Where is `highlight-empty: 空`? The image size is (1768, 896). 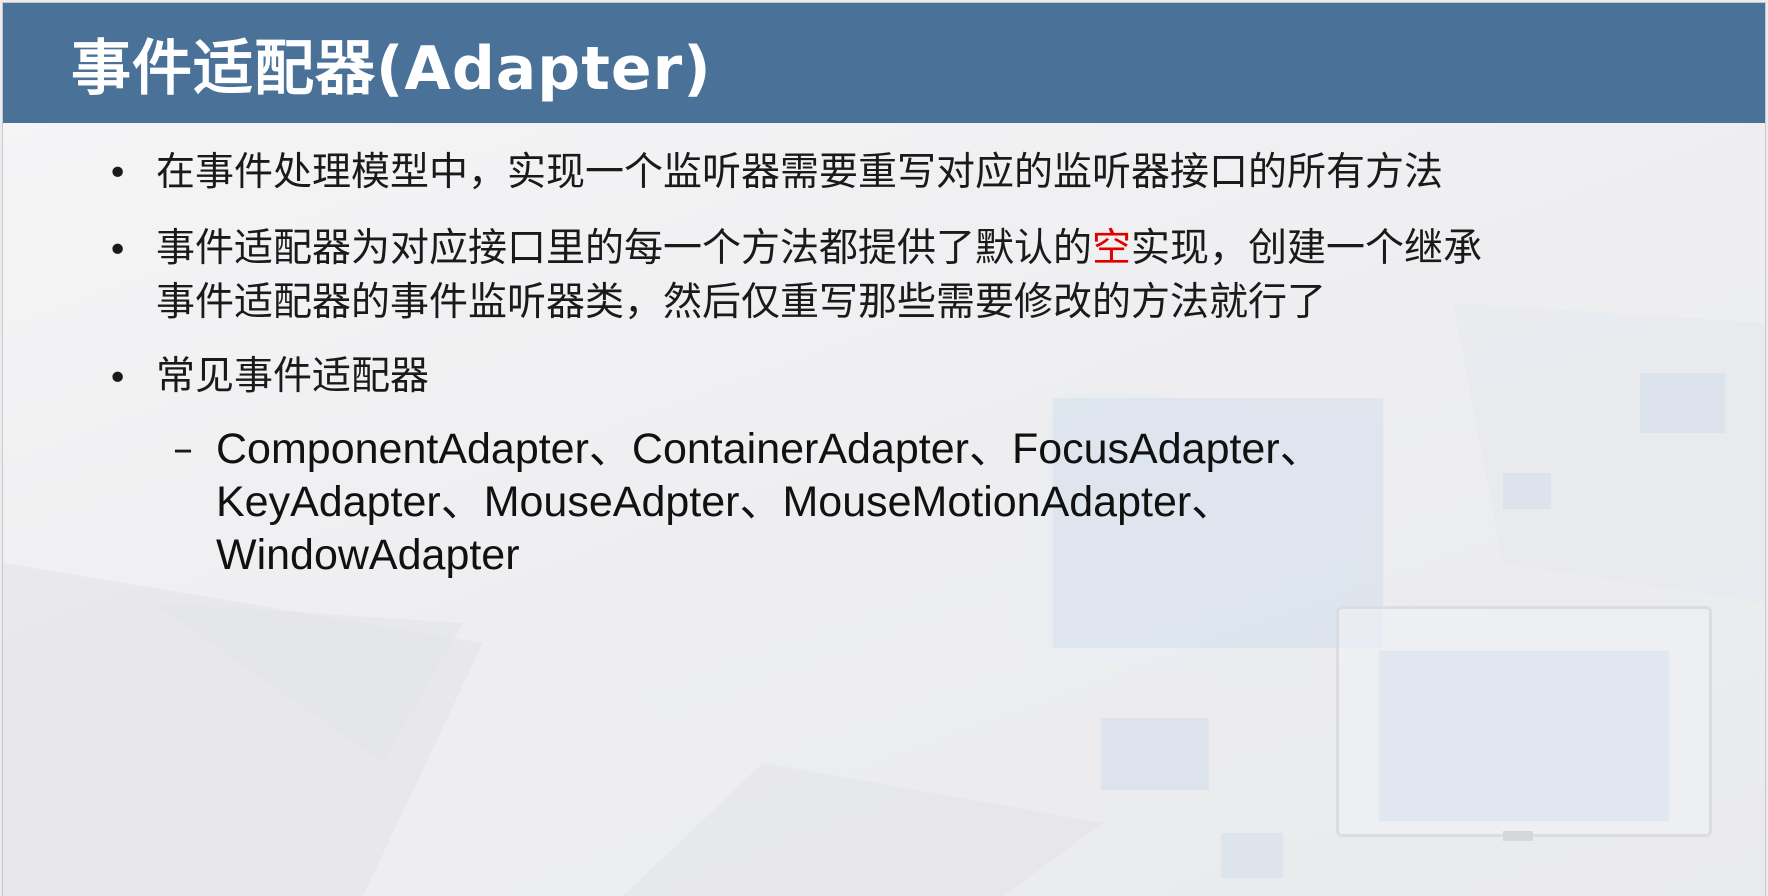 highlight-empty: 空 is located at coordinates (1112, 248).